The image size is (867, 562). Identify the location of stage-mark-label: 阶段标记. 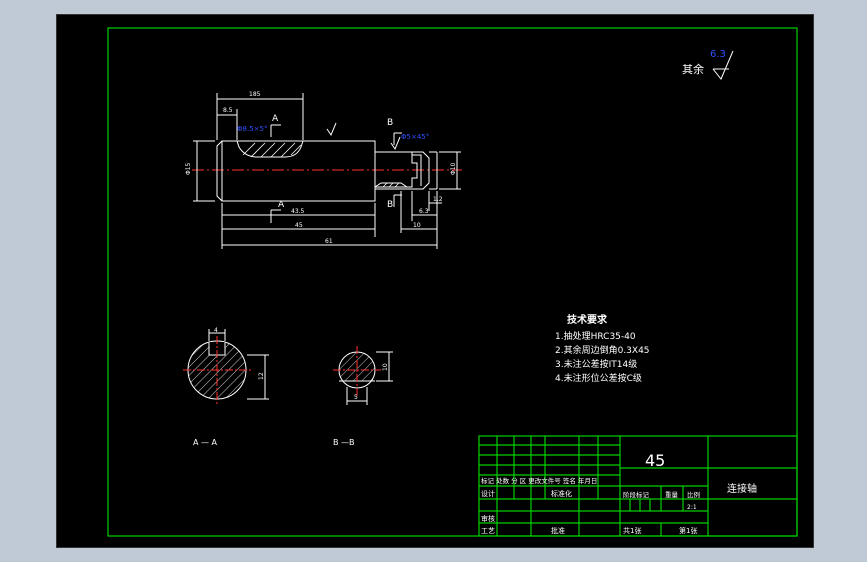
(636, 494).